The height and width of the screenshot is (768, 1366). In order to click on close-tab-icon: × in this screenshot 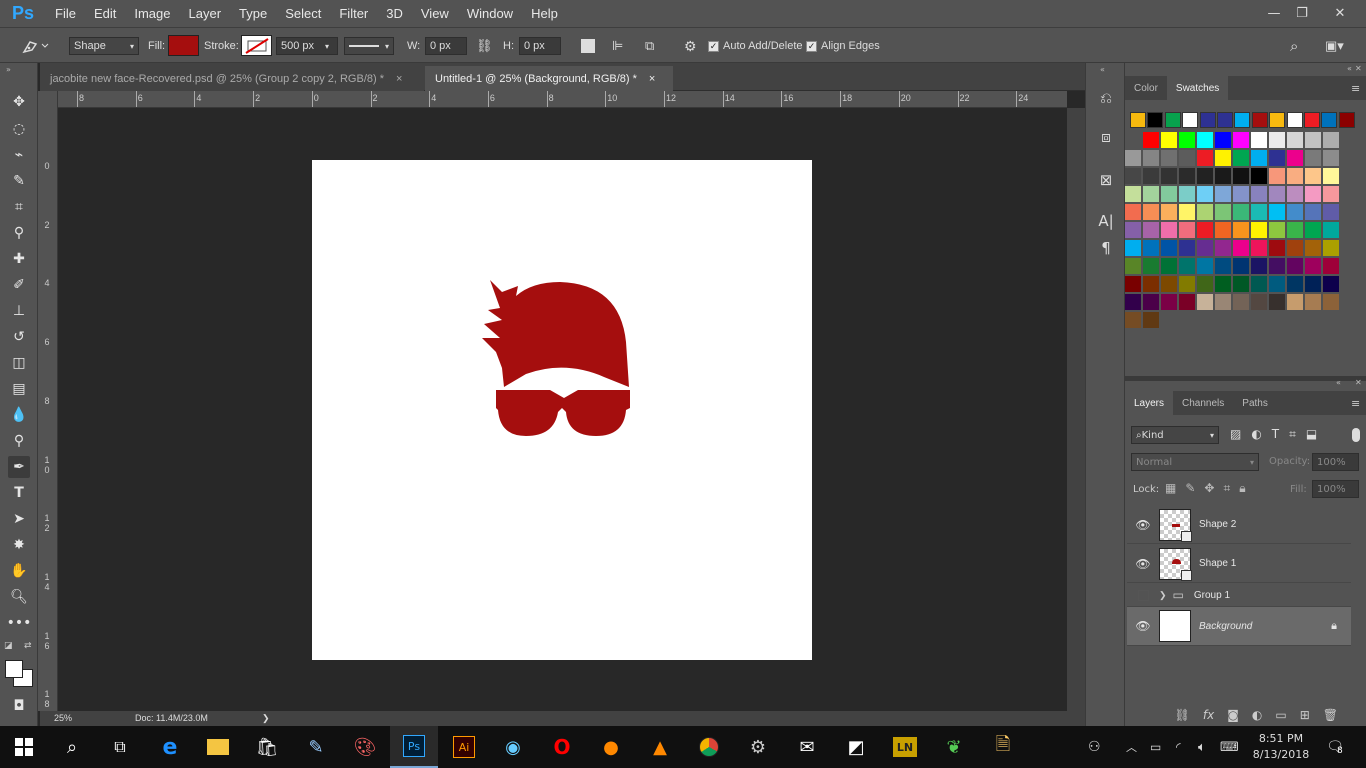, I will do `click(652, 79)`.